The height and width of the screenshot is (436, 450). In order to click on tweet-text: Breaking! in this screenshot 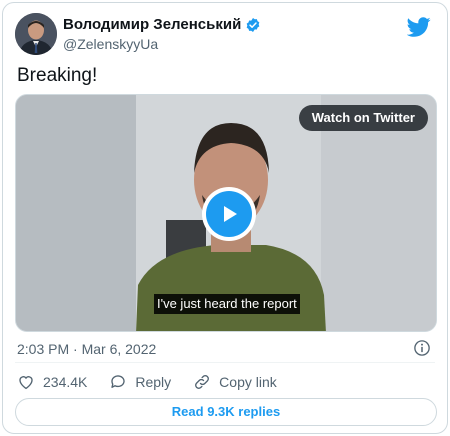, I will do `click(57, 75)`.